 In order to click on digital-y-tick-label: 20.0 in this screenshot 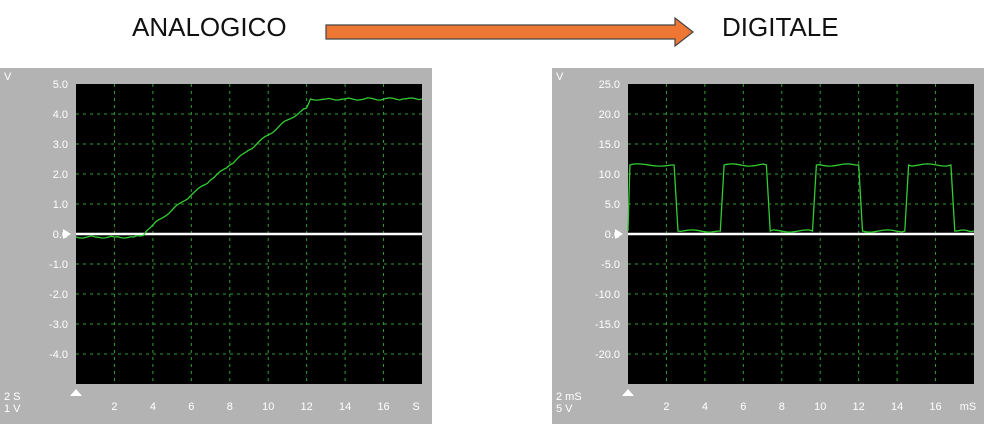, I will do `click(609, 115)`.